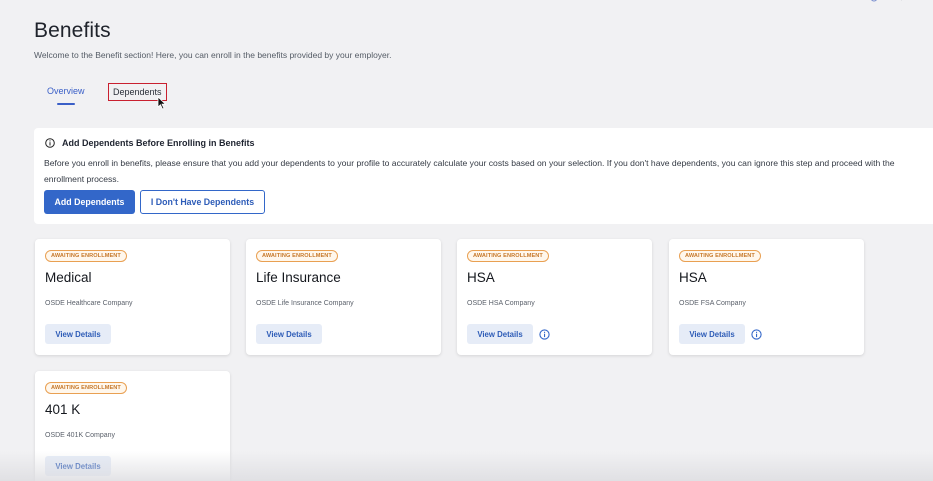  What do you see at coordinates (137, 92) in the screenshot?
I see `tab-dependents-label: Dependents` at bounding box center [137, 92].